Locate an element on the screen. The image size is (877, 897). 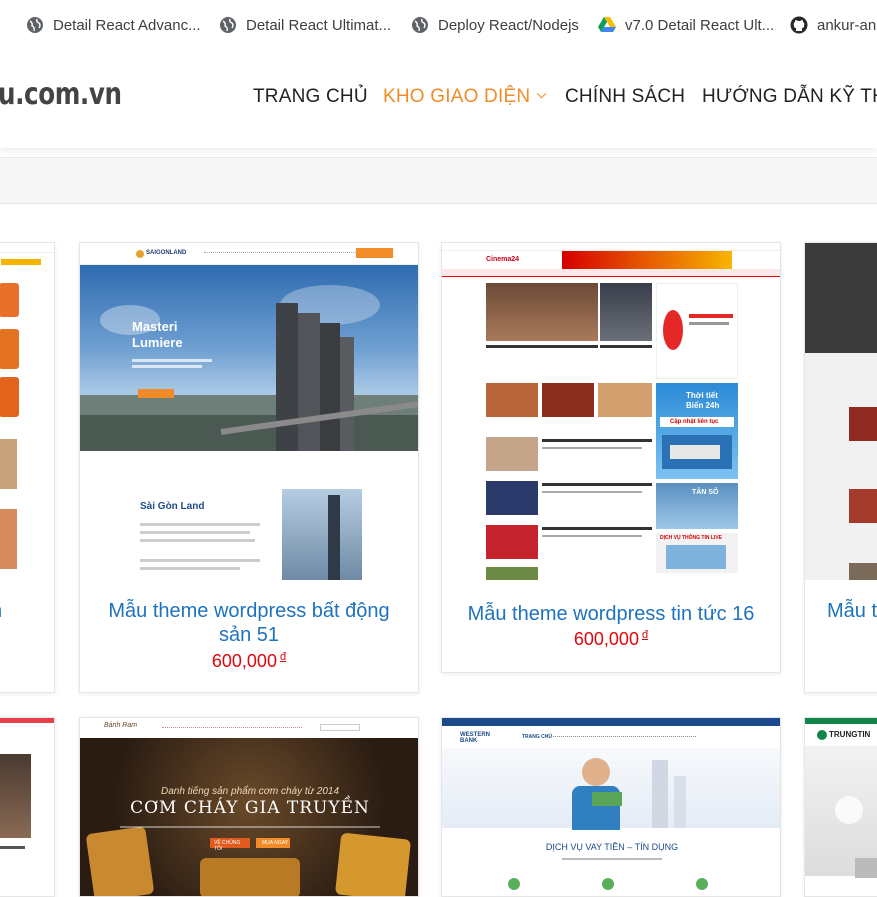
bookmark-item: Deploy React/Nodejs is located at coordinates (495, 25).